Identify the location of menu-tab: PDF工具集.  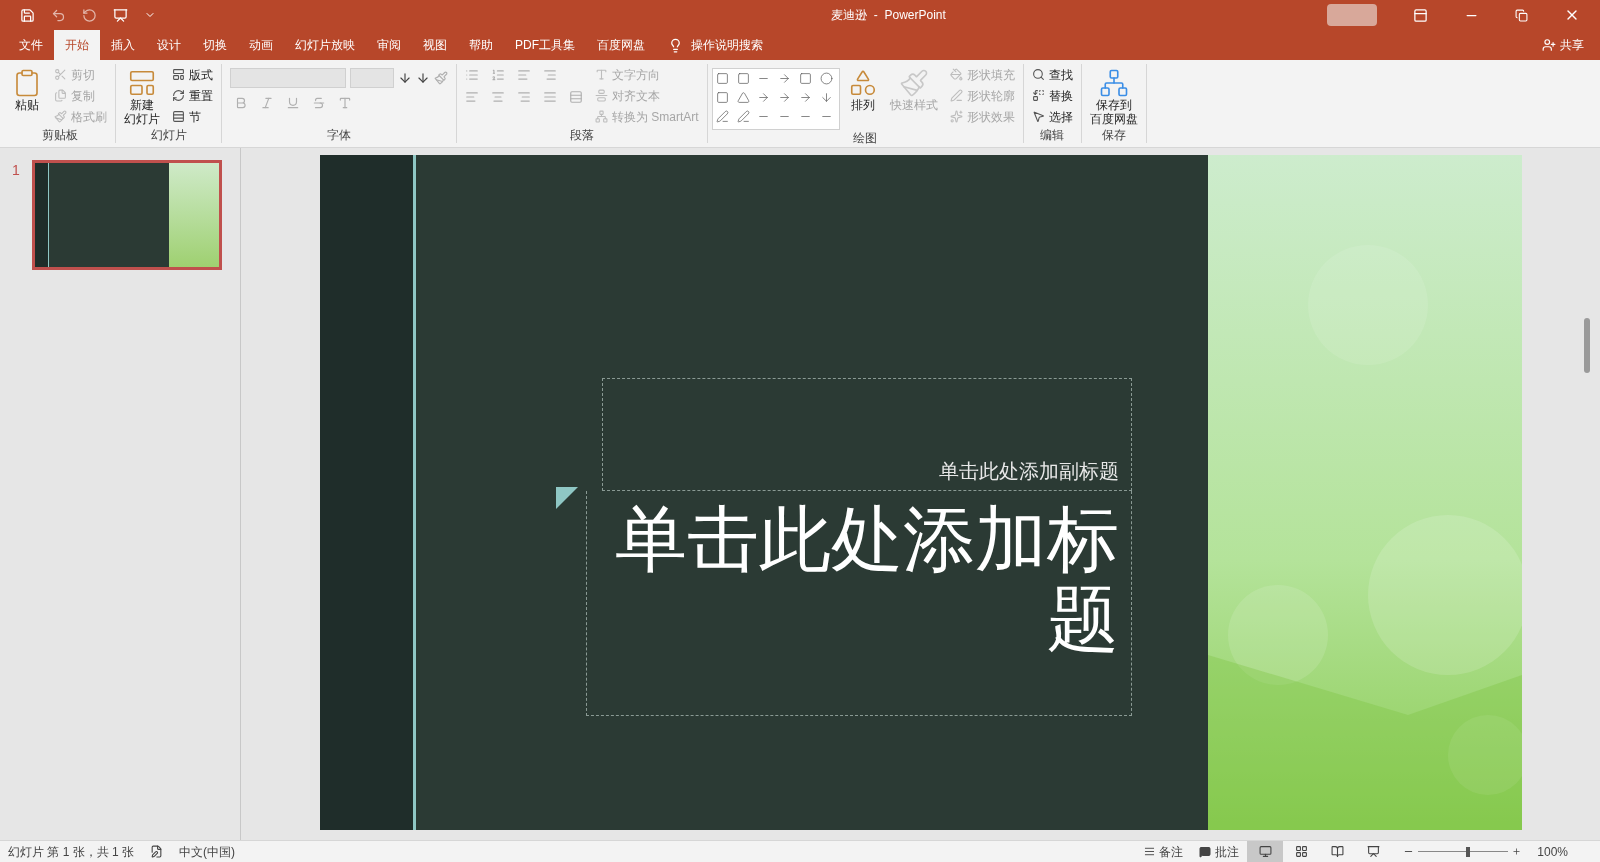
(545, 45).